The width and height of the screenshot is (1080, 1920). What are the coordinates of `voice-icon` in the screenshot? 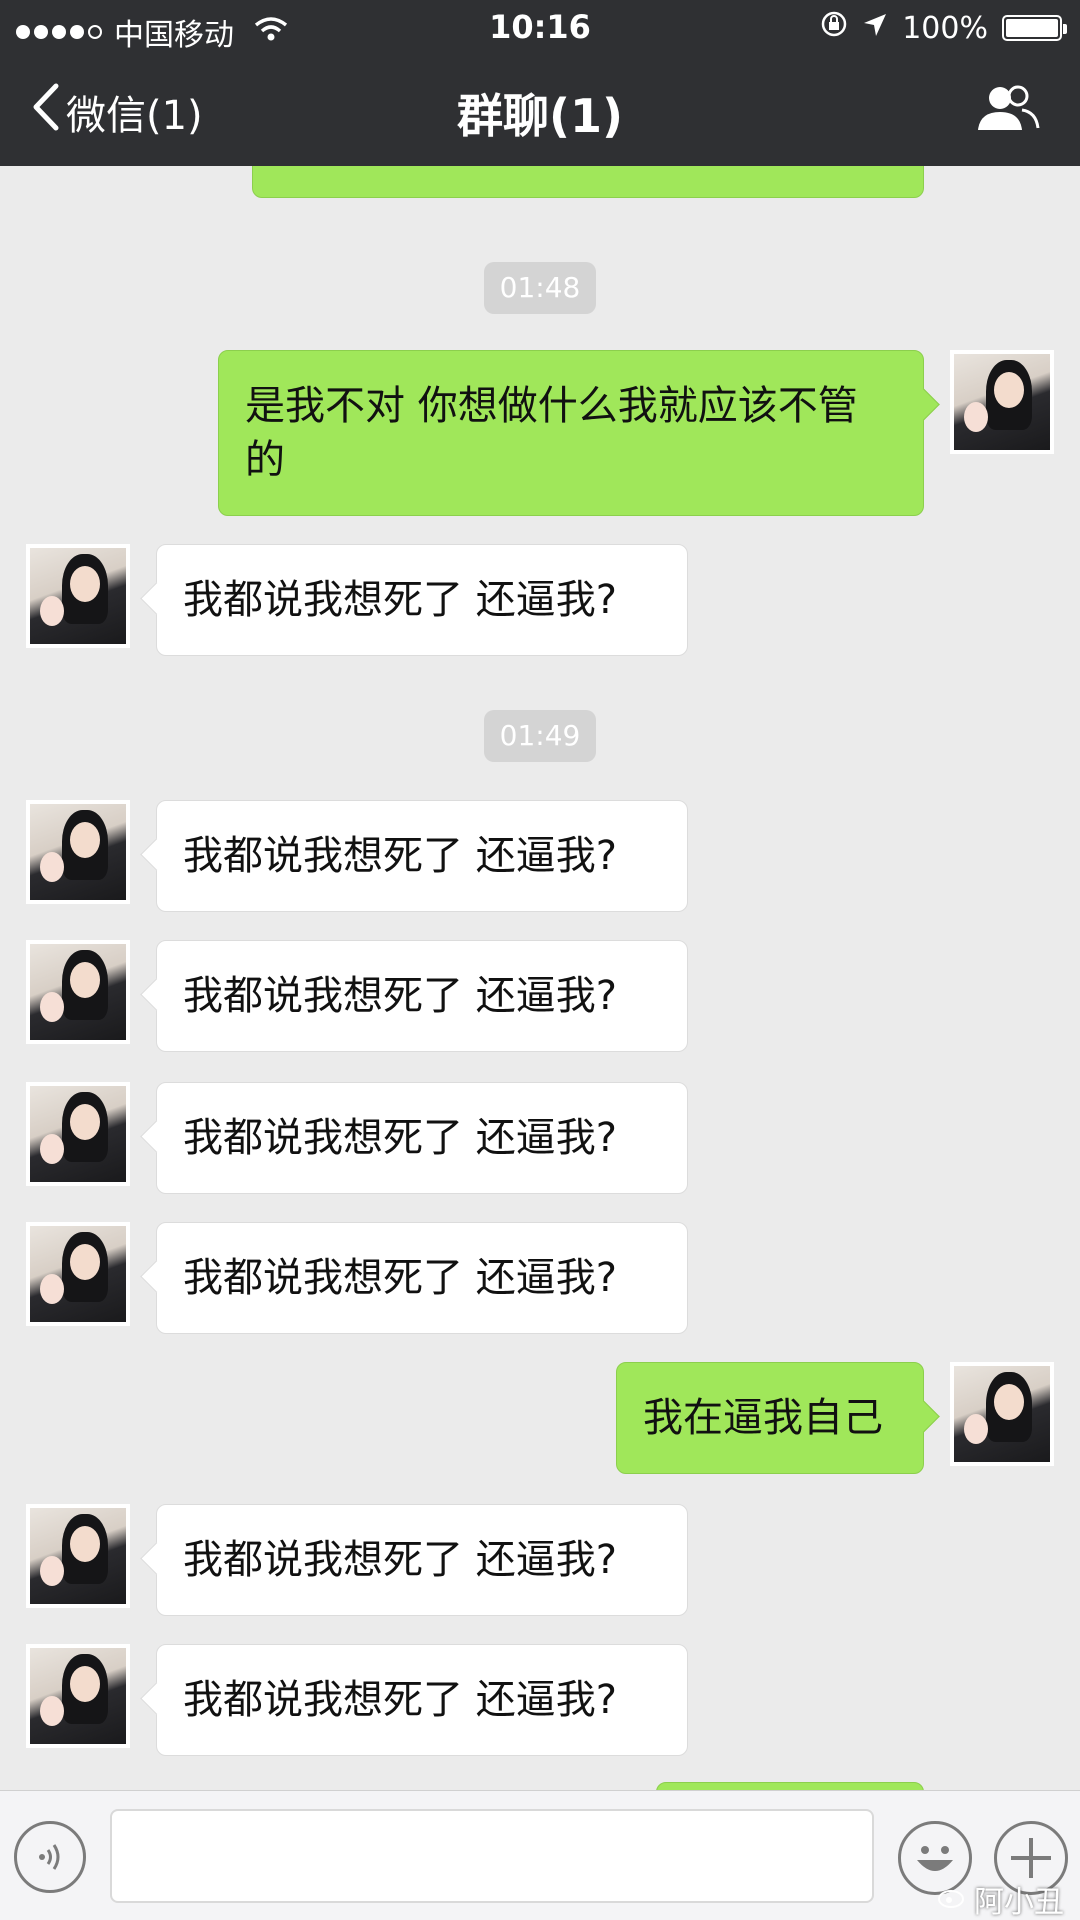 It's located at (49, 1857).